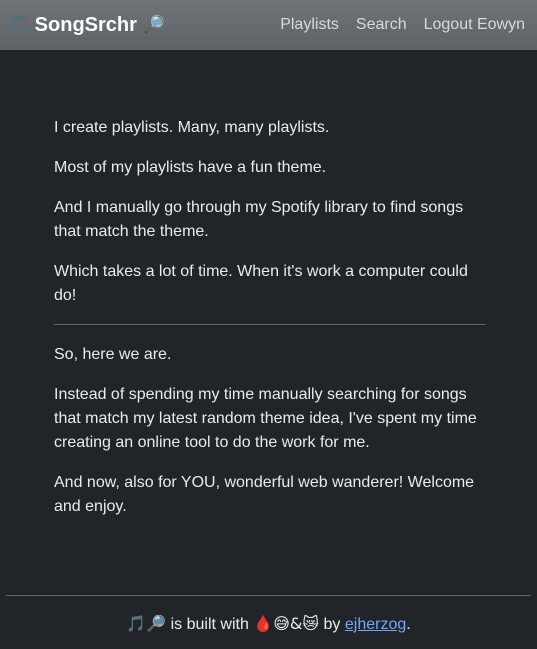 The image size is (537, 649). I want to click on nav-links: Playlists Search Logout Eowyn, so click(402, 25).